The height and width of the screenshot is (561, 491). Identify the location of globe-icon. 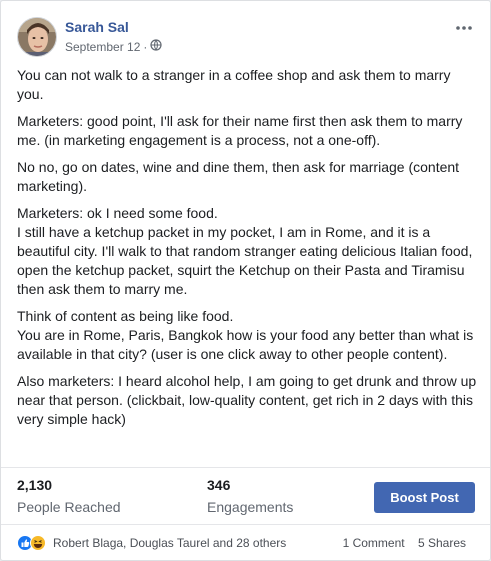
(156, 46).